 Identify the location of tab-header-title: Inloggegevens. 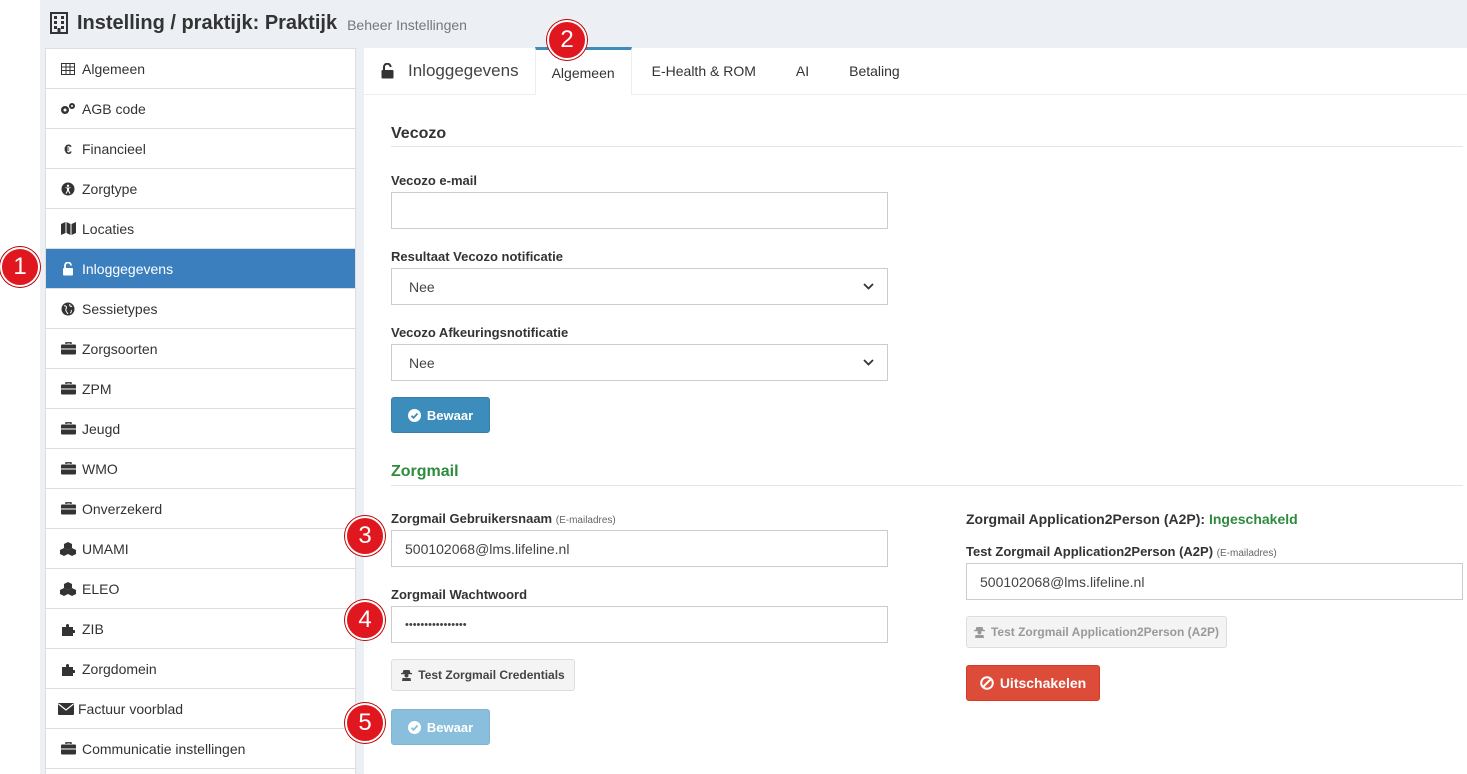
(449, 70).